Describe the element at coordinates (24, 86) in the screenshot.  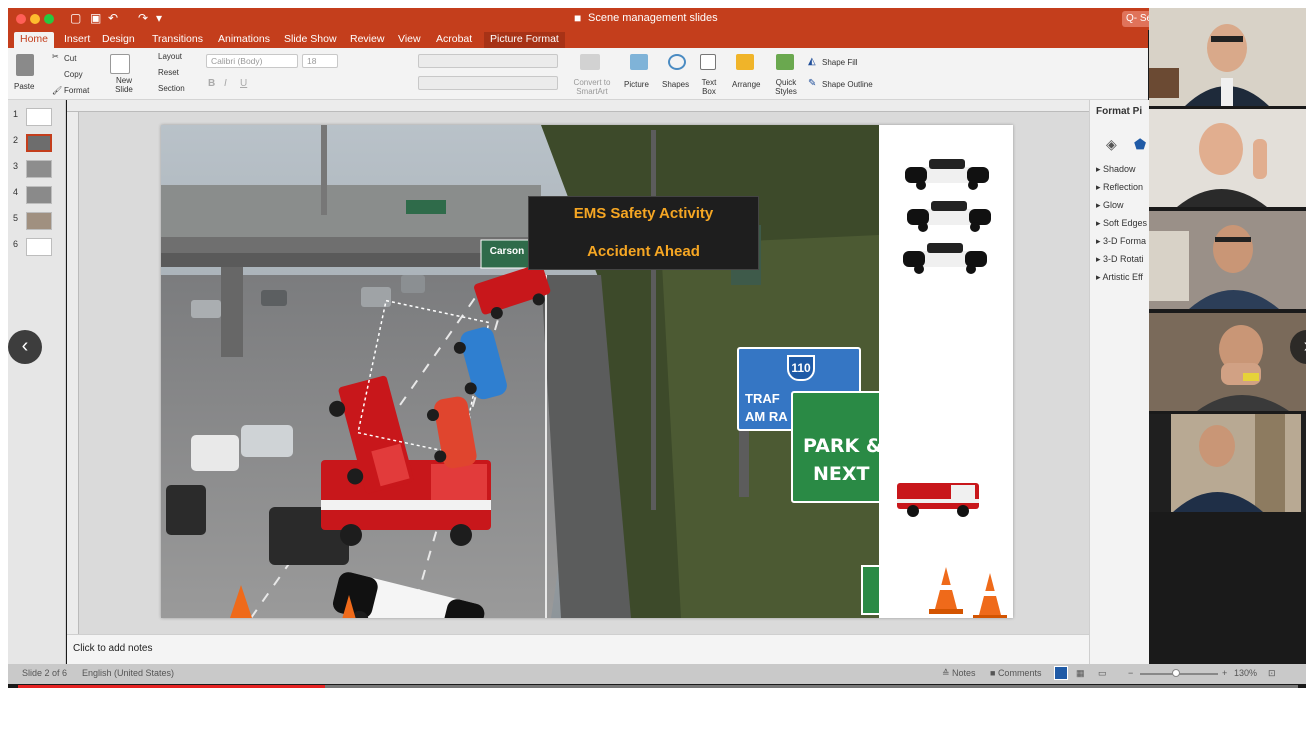
I see `paste-button: Paste` at that location.